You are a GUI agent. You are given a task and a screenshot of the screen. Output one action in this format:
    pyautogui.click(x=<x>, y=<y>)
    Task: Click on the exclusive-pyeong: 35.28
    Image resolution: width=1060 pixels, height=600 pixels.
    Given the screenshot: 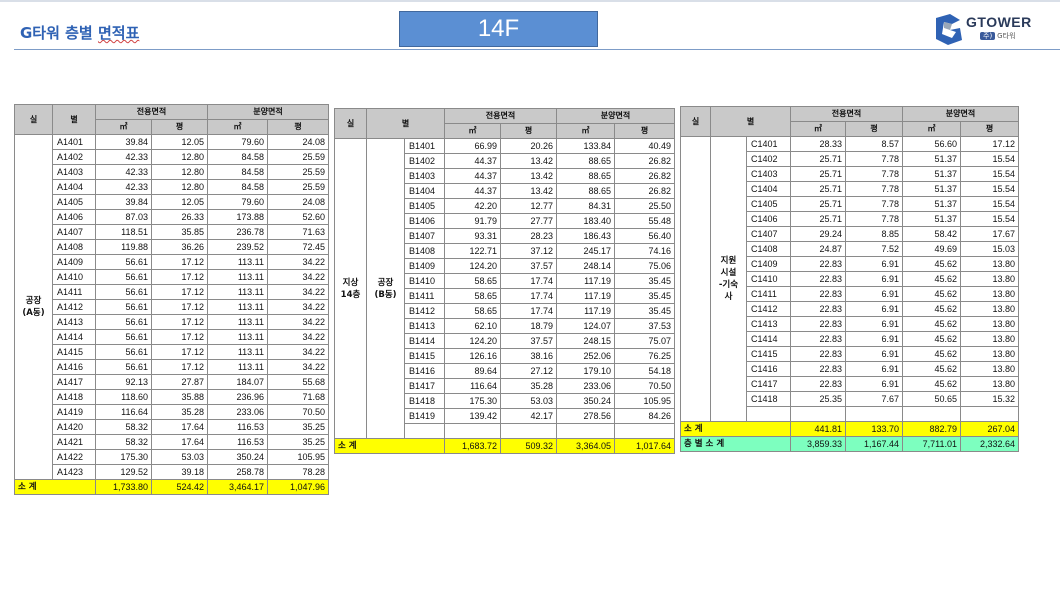 What is the action you would take?
    pyautogui.click(x=179, y=412)
    